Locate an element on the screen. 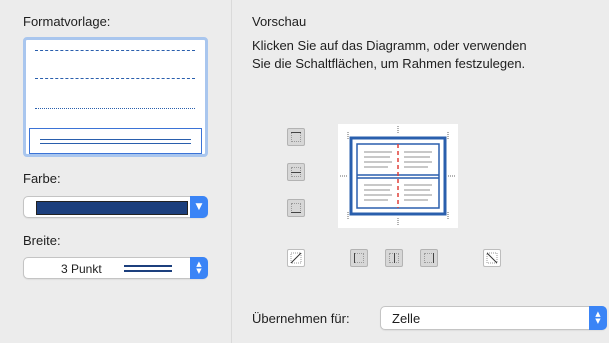 This screenshot has width=609, height=343. bottom-border-icon is located at coordinates (296, 212).